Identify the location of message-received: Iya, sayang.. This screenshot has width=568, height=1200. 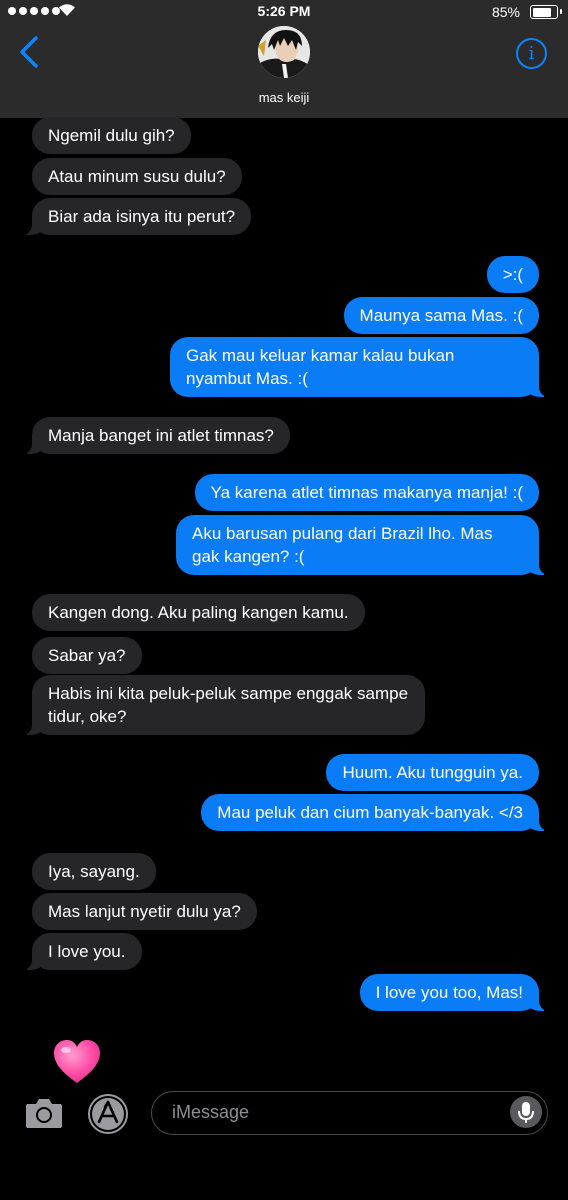
(94, 871).